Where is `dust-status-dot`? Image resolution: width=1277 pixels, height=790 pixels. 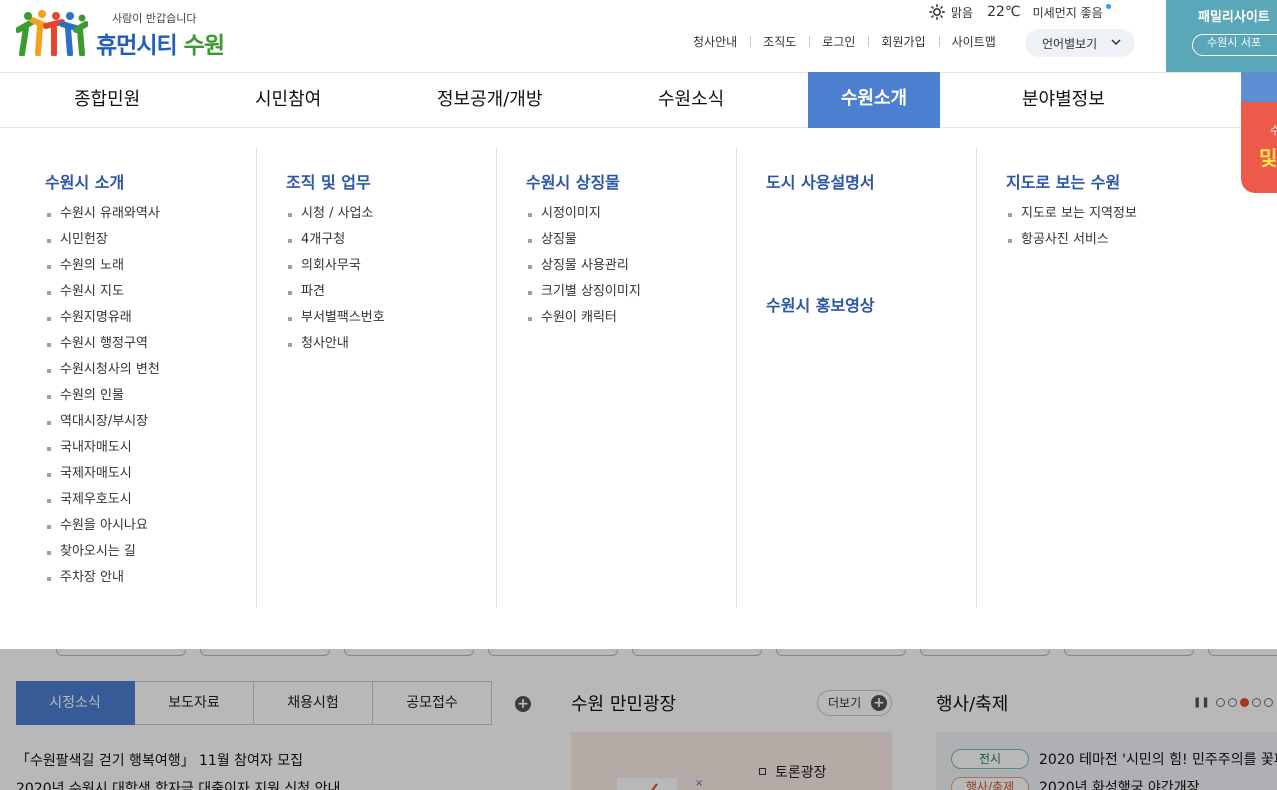 dust-status-dot is located at coordinates (1108, 6).